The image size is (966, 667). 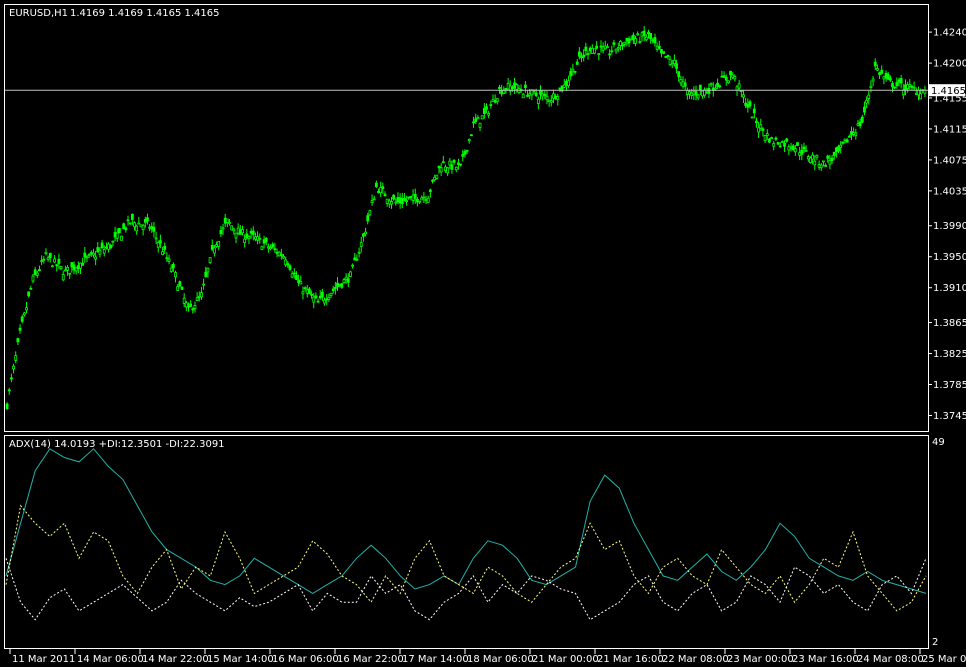 I want to click on time-tick-label: 22 Mar 08:00, so click(x=695, y=659).